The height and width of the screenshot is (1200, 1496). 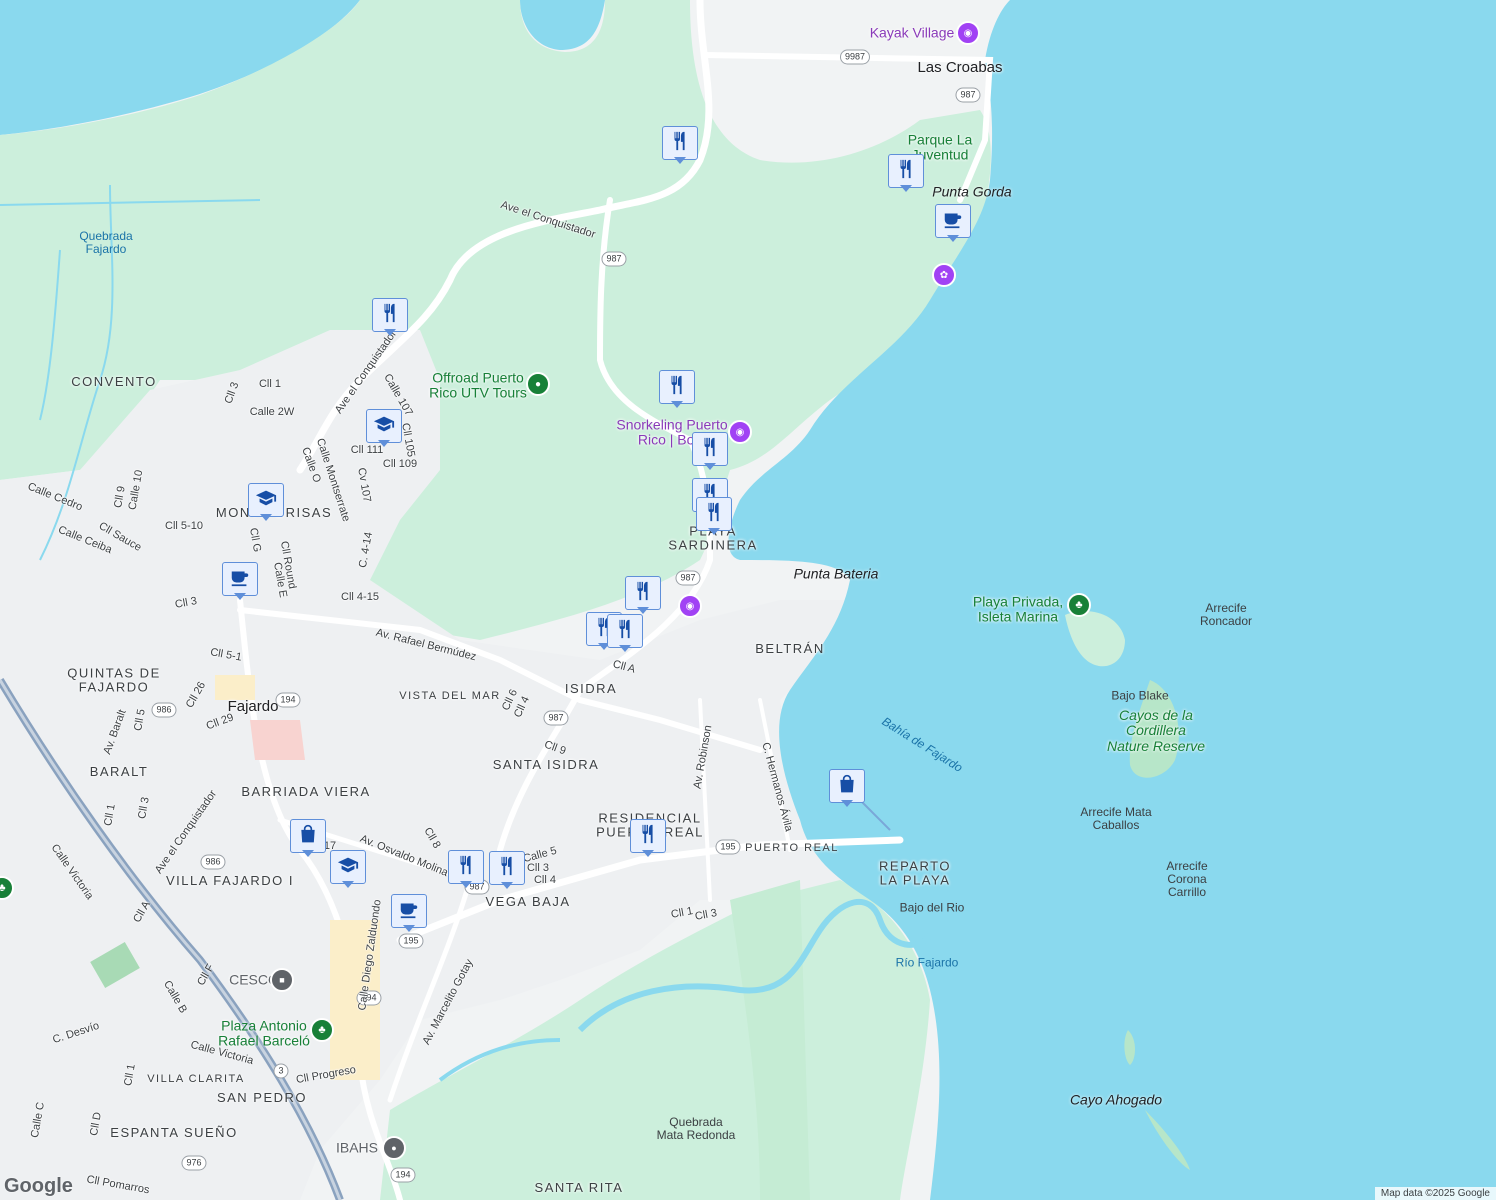 I want to click on park-icon: ●, so click(x=538, y=384).